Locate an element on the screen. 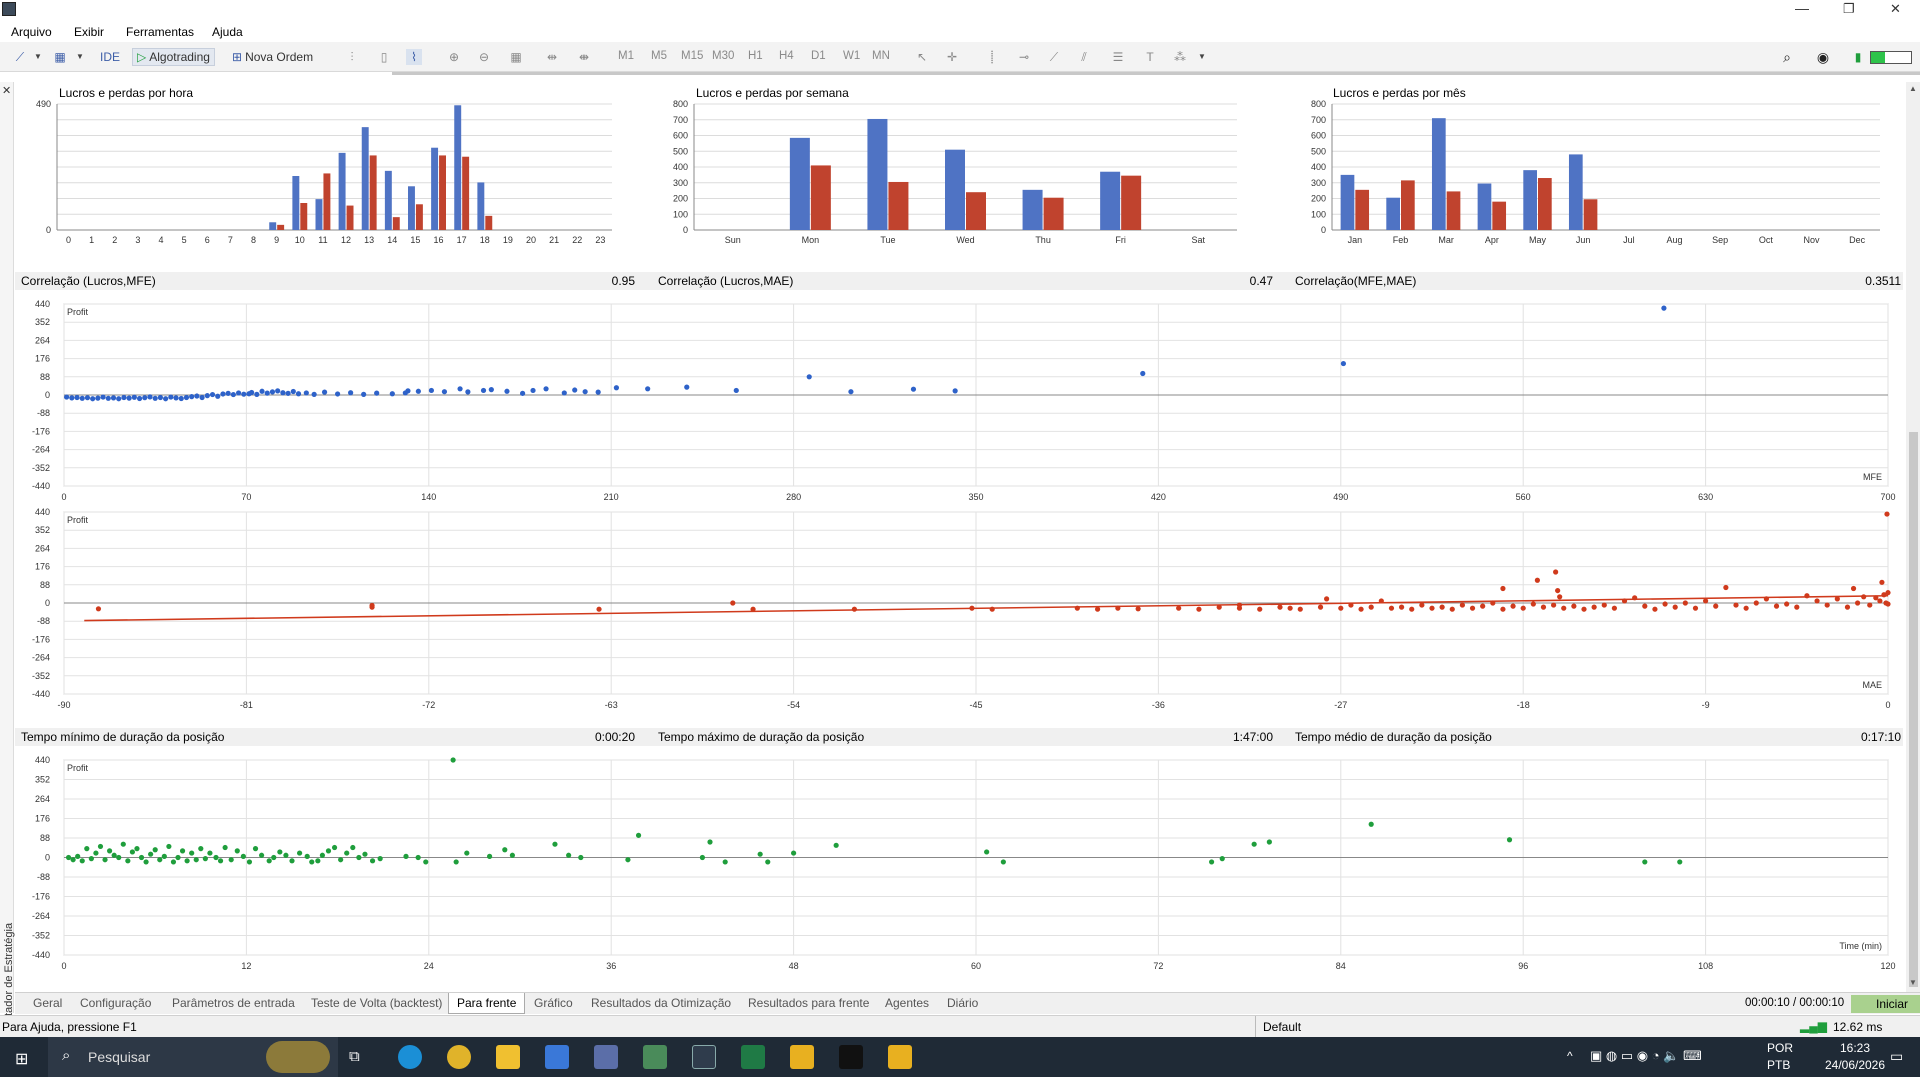 The width and height of the screenshot is (1920, 1077). vertical-line-icon: ⸽ is located at coordinates (992, 57).